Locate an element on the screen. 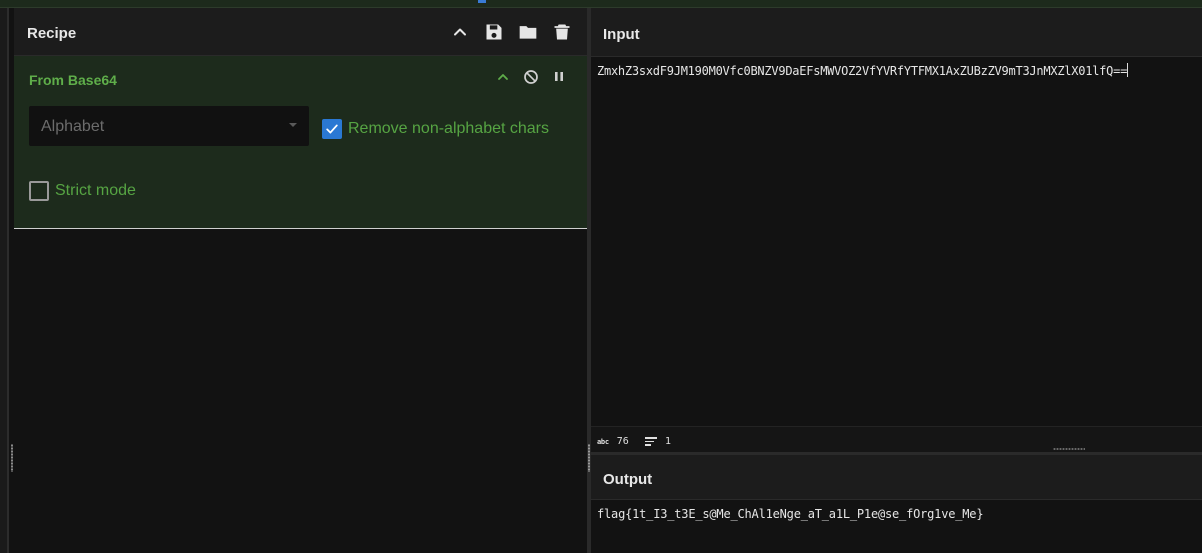  input-length-stat: abc 76 is located at coordinates (613, 441).